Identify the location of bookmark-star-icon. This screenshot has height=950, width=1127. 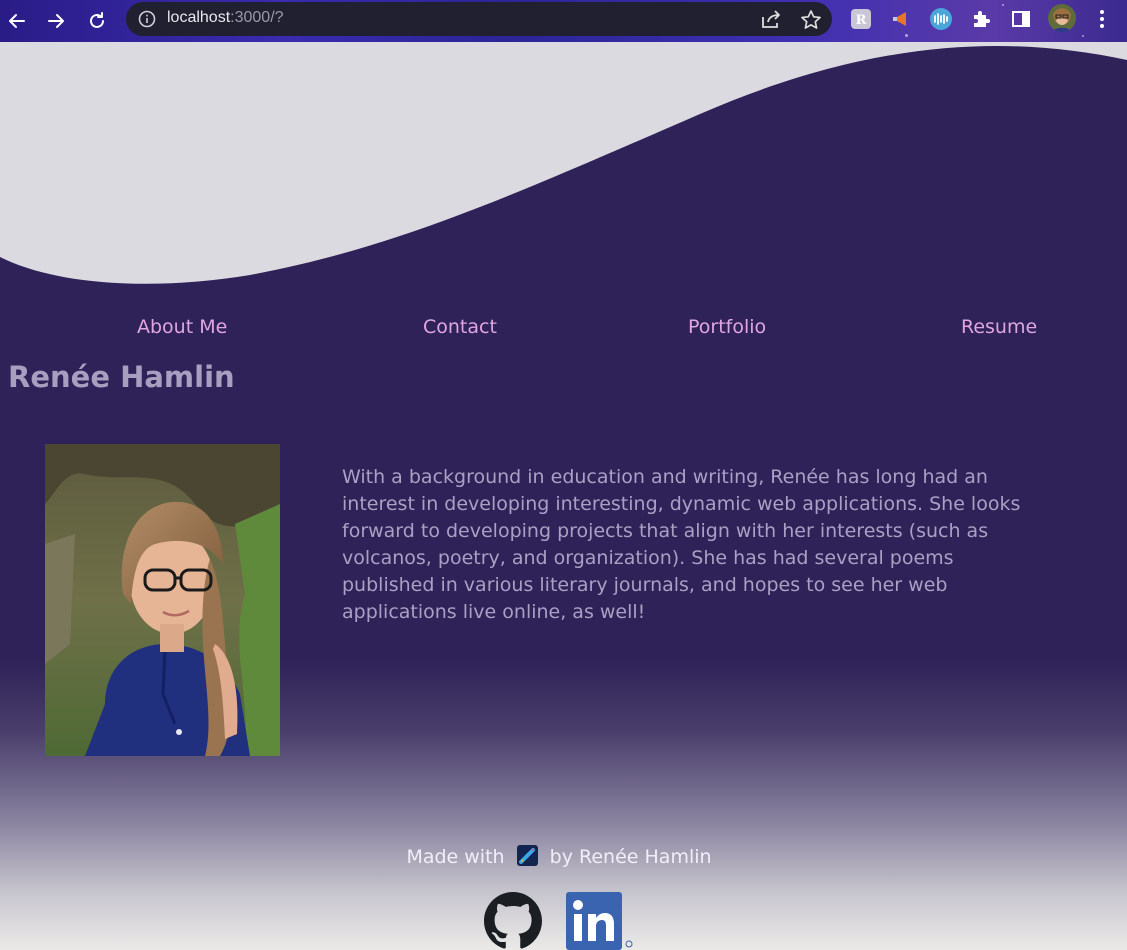
(811, 20).